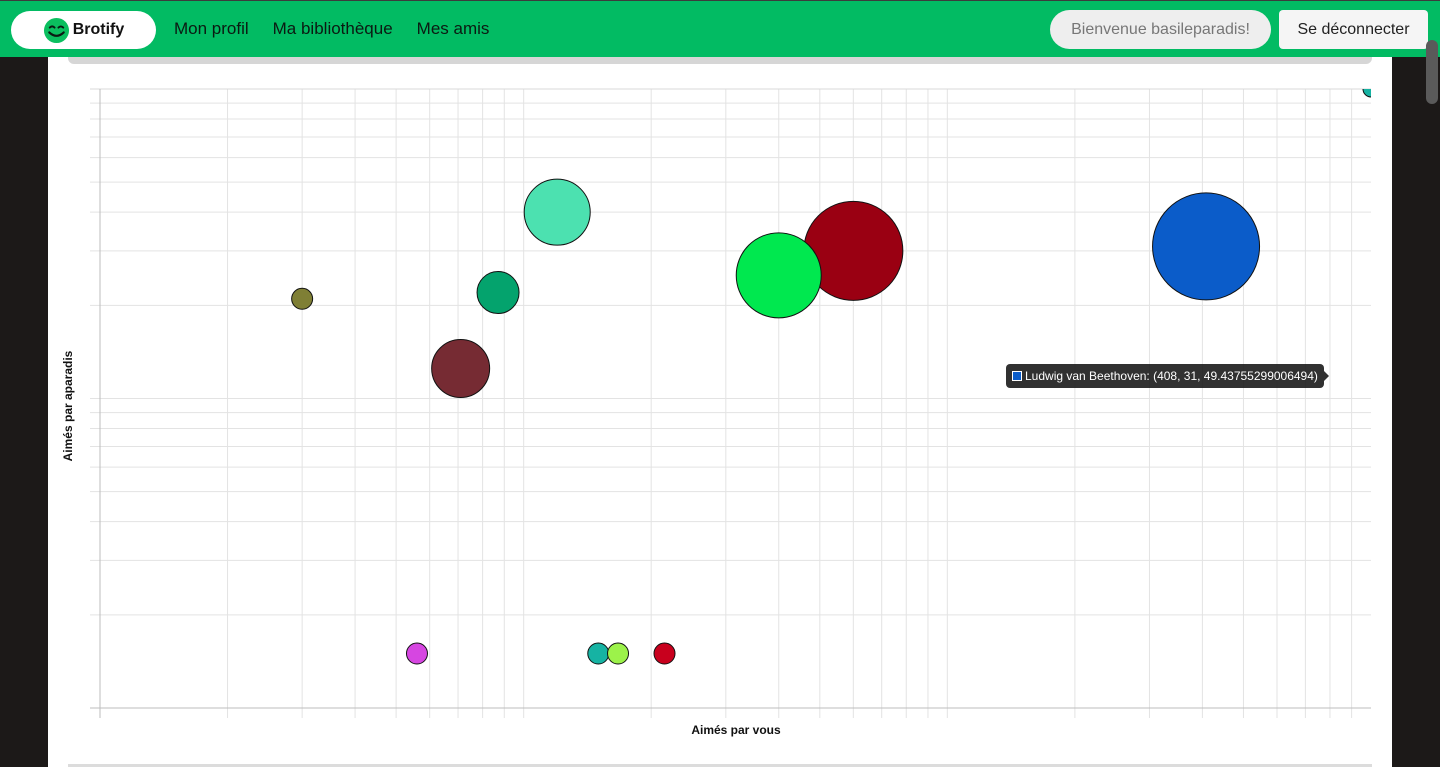 Image resolution: width=1440 pixels, height=767 pixels. Describe the element at coordinates (1353, 29) in the screenshot. I see `logout-button: Se déconnecter` at that location.